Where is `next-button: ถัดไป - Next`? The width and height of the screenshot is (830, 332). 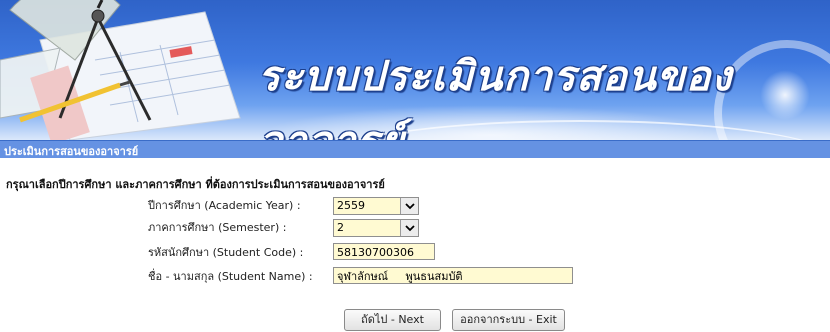
next-button: ถัดไป - Next is located at coordinates (392, 320).